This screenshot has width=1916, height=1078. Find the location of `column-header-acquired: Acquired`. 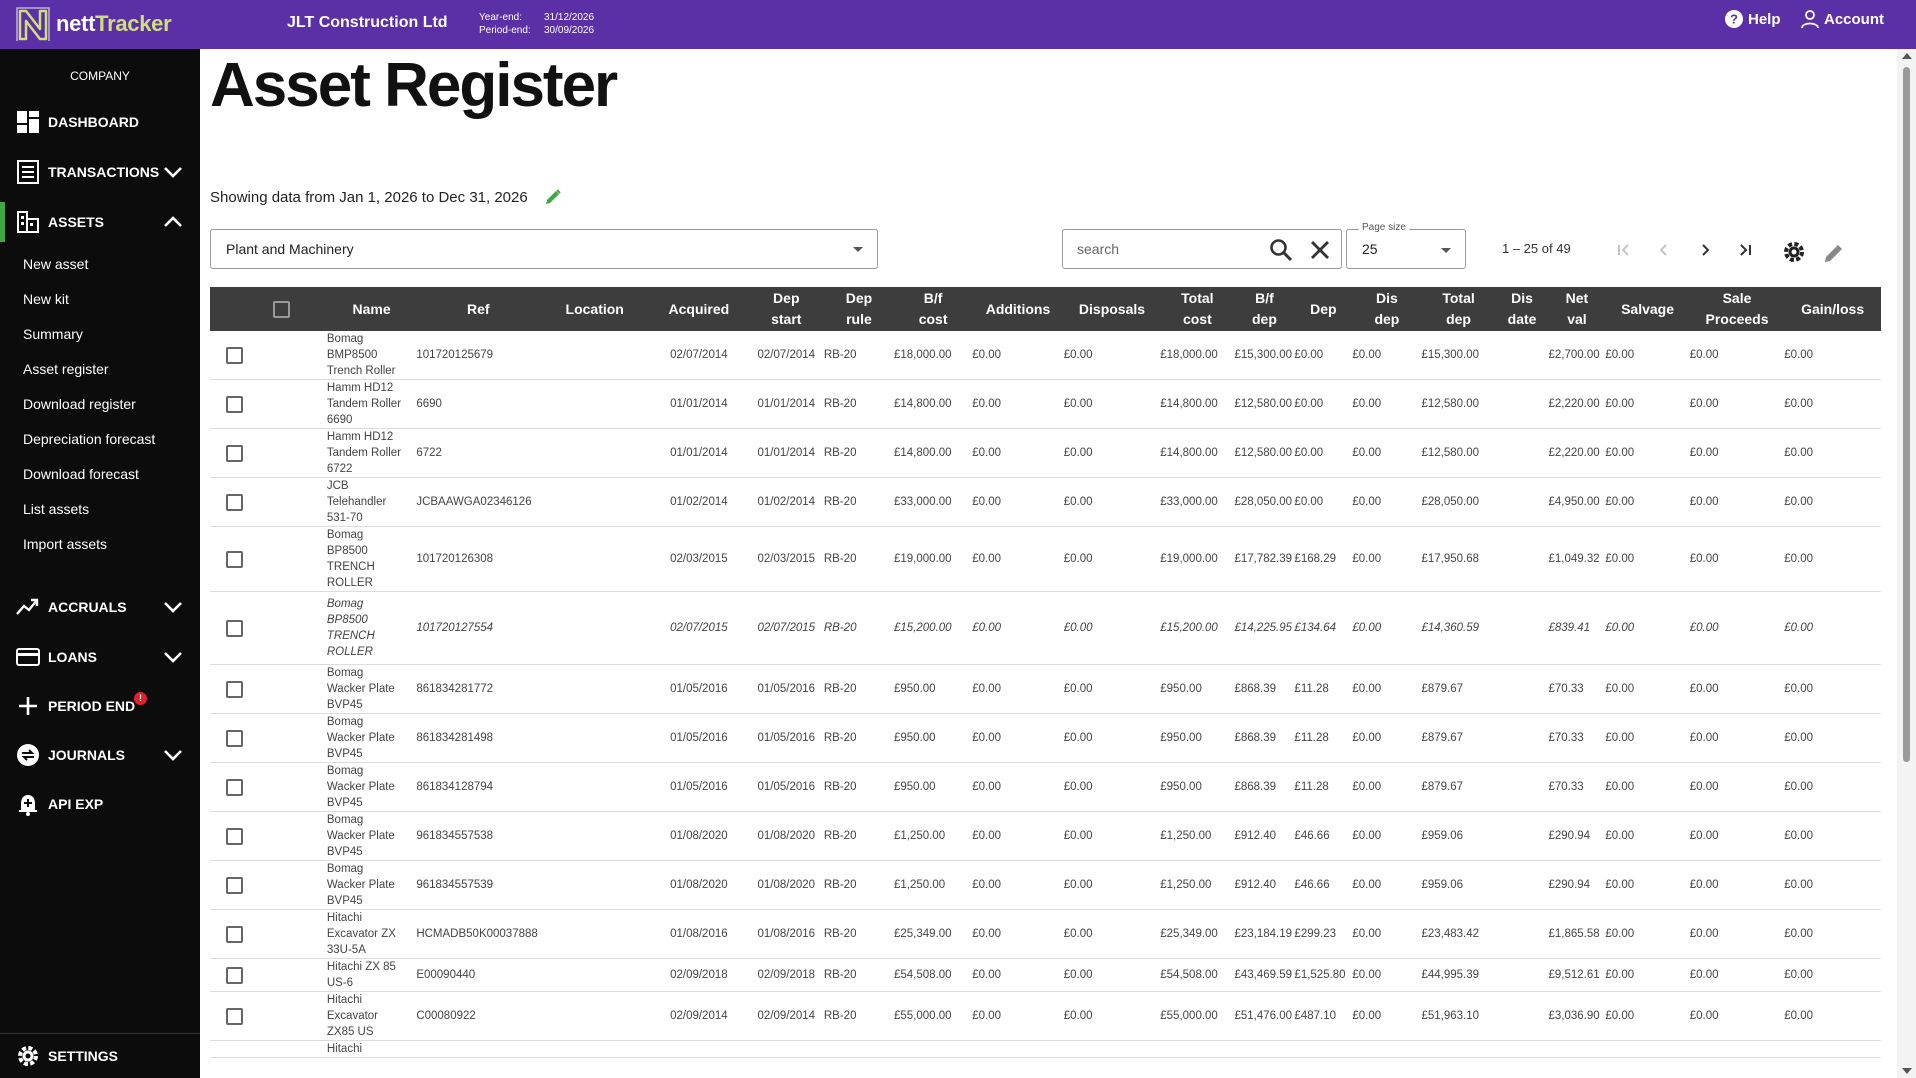

column-header-acquired: Acquired is located at coordinates (699, 309).